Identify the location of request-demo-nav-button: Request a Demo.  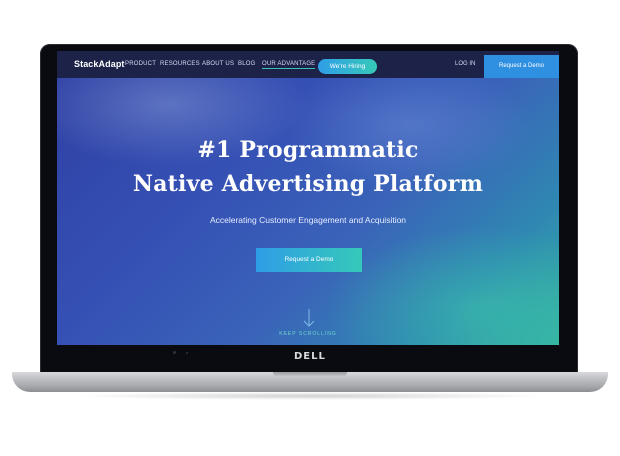
(521, 66).